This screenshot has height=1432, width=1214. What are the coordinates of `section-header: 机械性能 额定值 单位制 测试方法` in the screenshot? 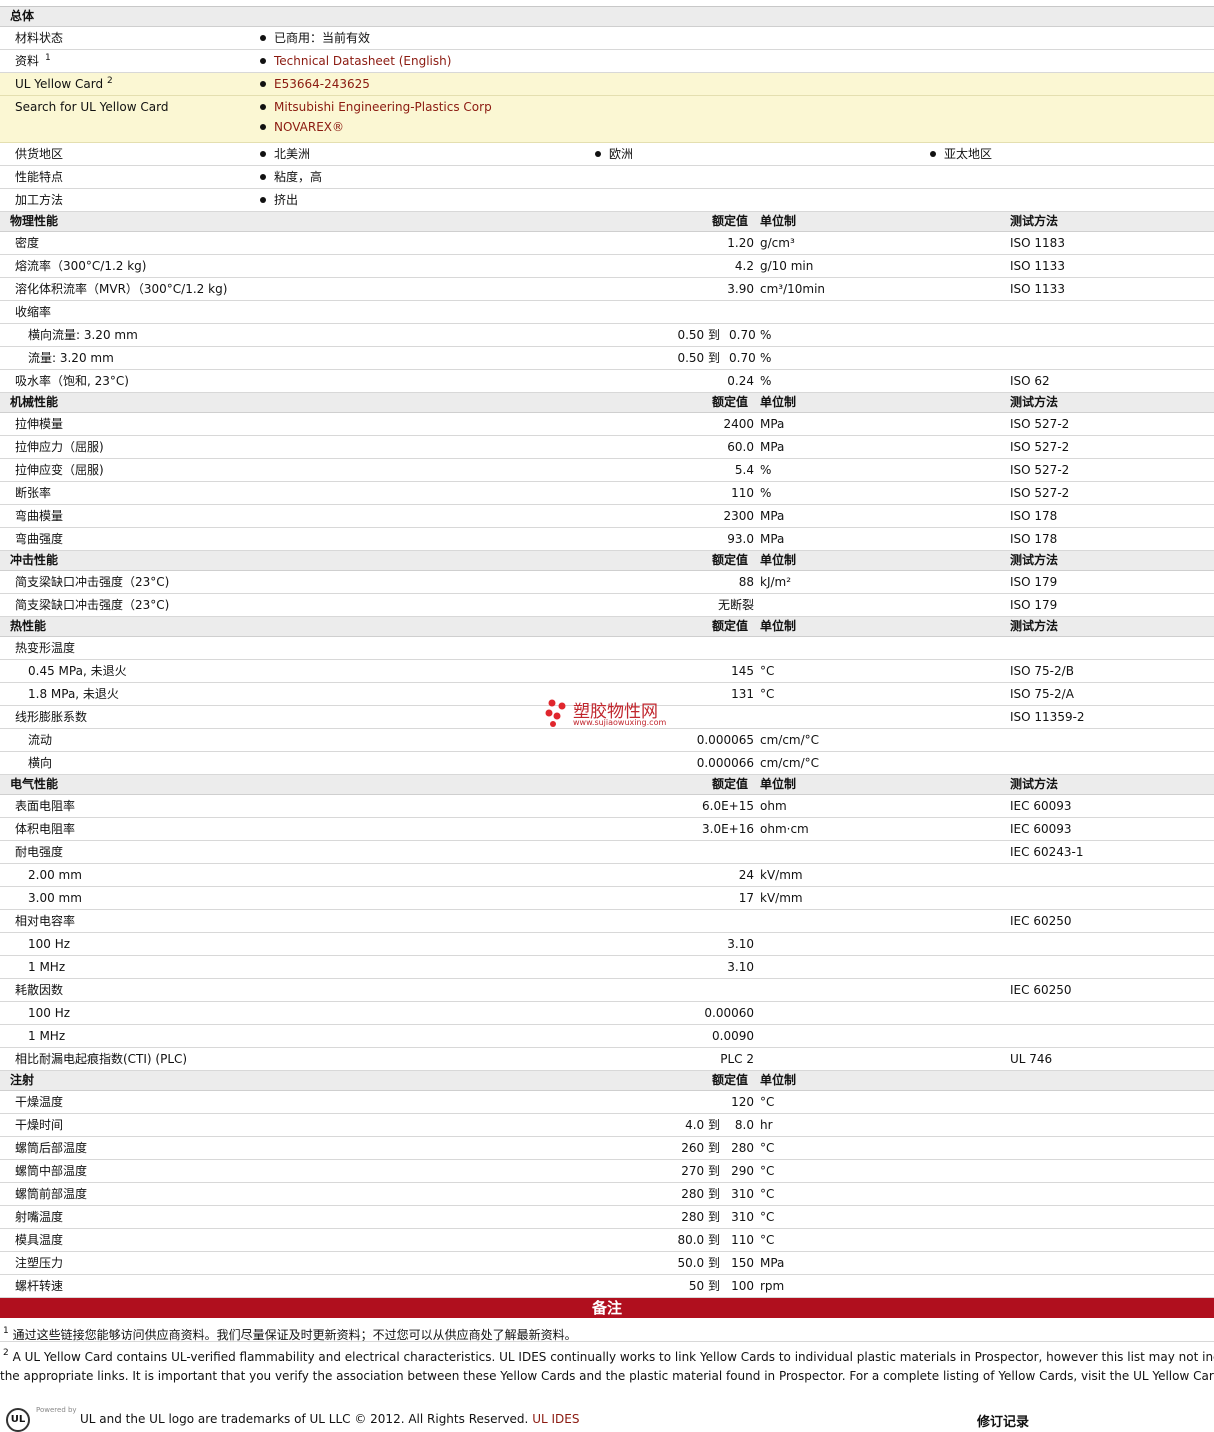 It's located at (607, 403).